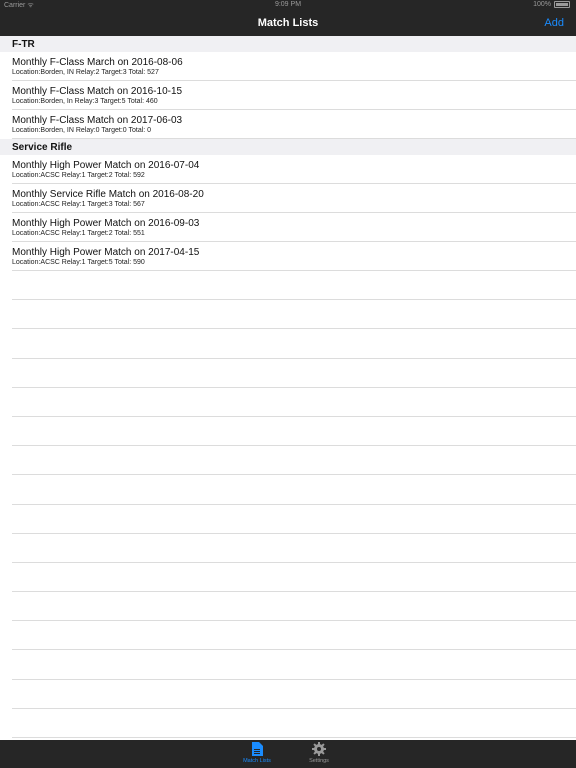  Describe the element at coordinates (257, 749) in the screenshot. I see `document-icon` at that location.